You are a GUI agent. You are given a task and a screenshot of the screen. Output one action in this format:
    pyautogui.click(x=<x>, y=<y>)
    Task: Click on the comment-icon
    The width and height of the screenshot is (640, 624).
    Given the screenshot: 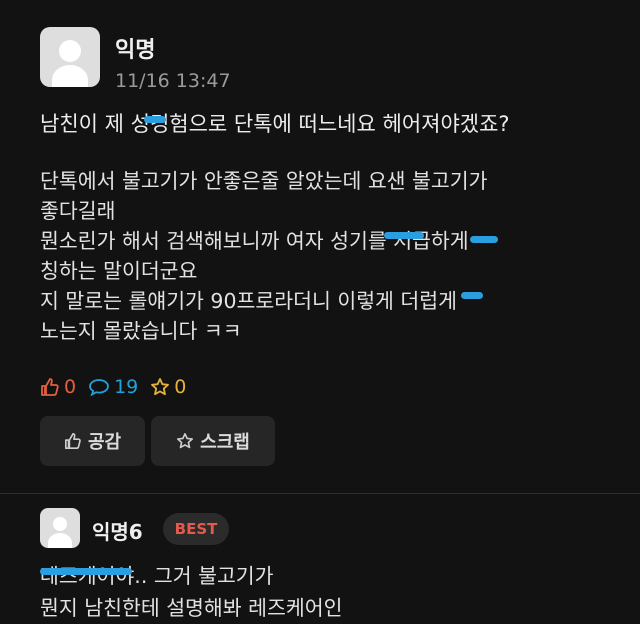 What is the action you would take?
    pyautogui.click(x=99, y=388)
    